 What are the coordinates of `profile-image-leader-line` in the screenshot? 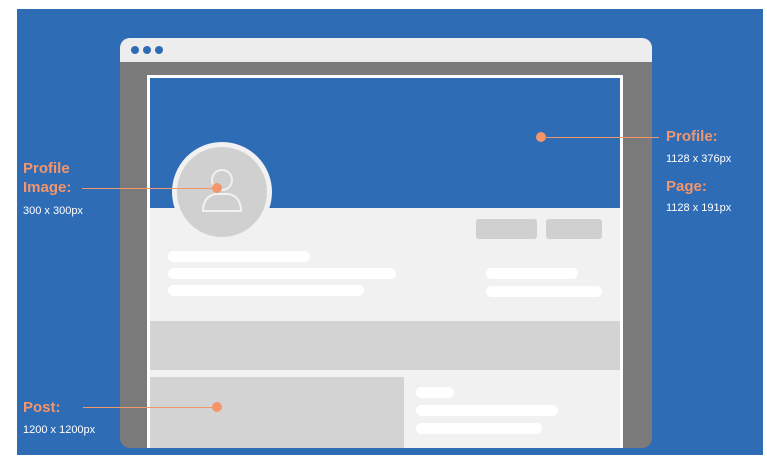 It's located at (147, 188).